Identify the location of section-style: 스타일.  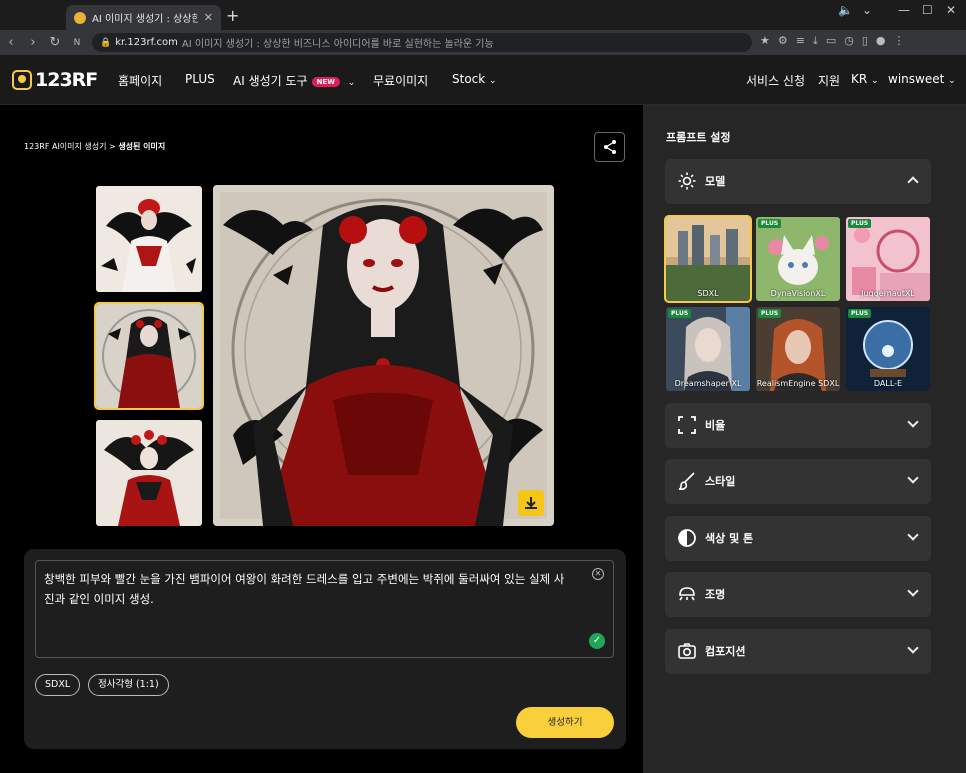
(798, 481).